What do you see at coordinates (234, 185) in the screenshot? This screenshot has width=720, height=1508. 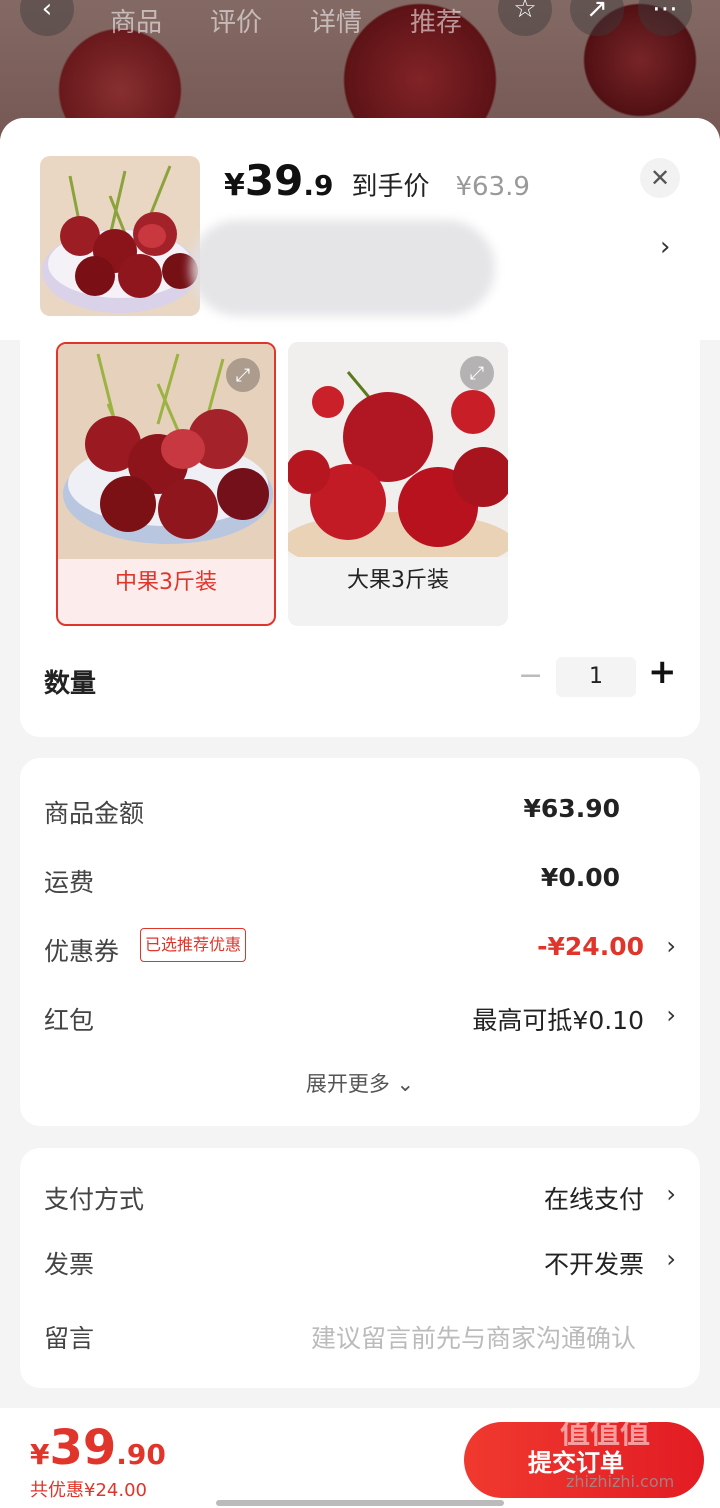 I see `price-symbol: ¥` at bounding box center [234, 185].